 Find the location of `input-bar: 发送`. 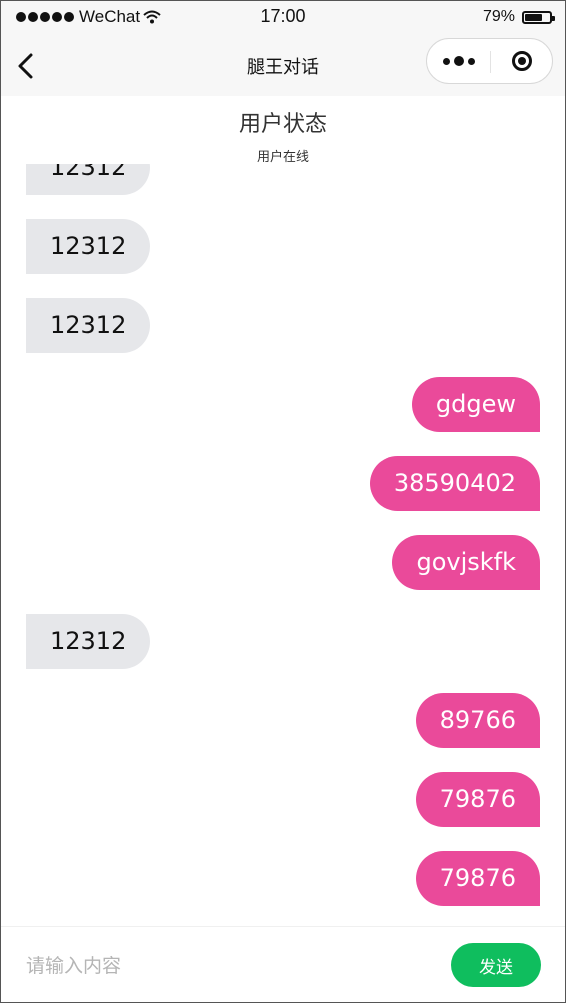

input-bar: 发送 is located at coordinates (283, 964).